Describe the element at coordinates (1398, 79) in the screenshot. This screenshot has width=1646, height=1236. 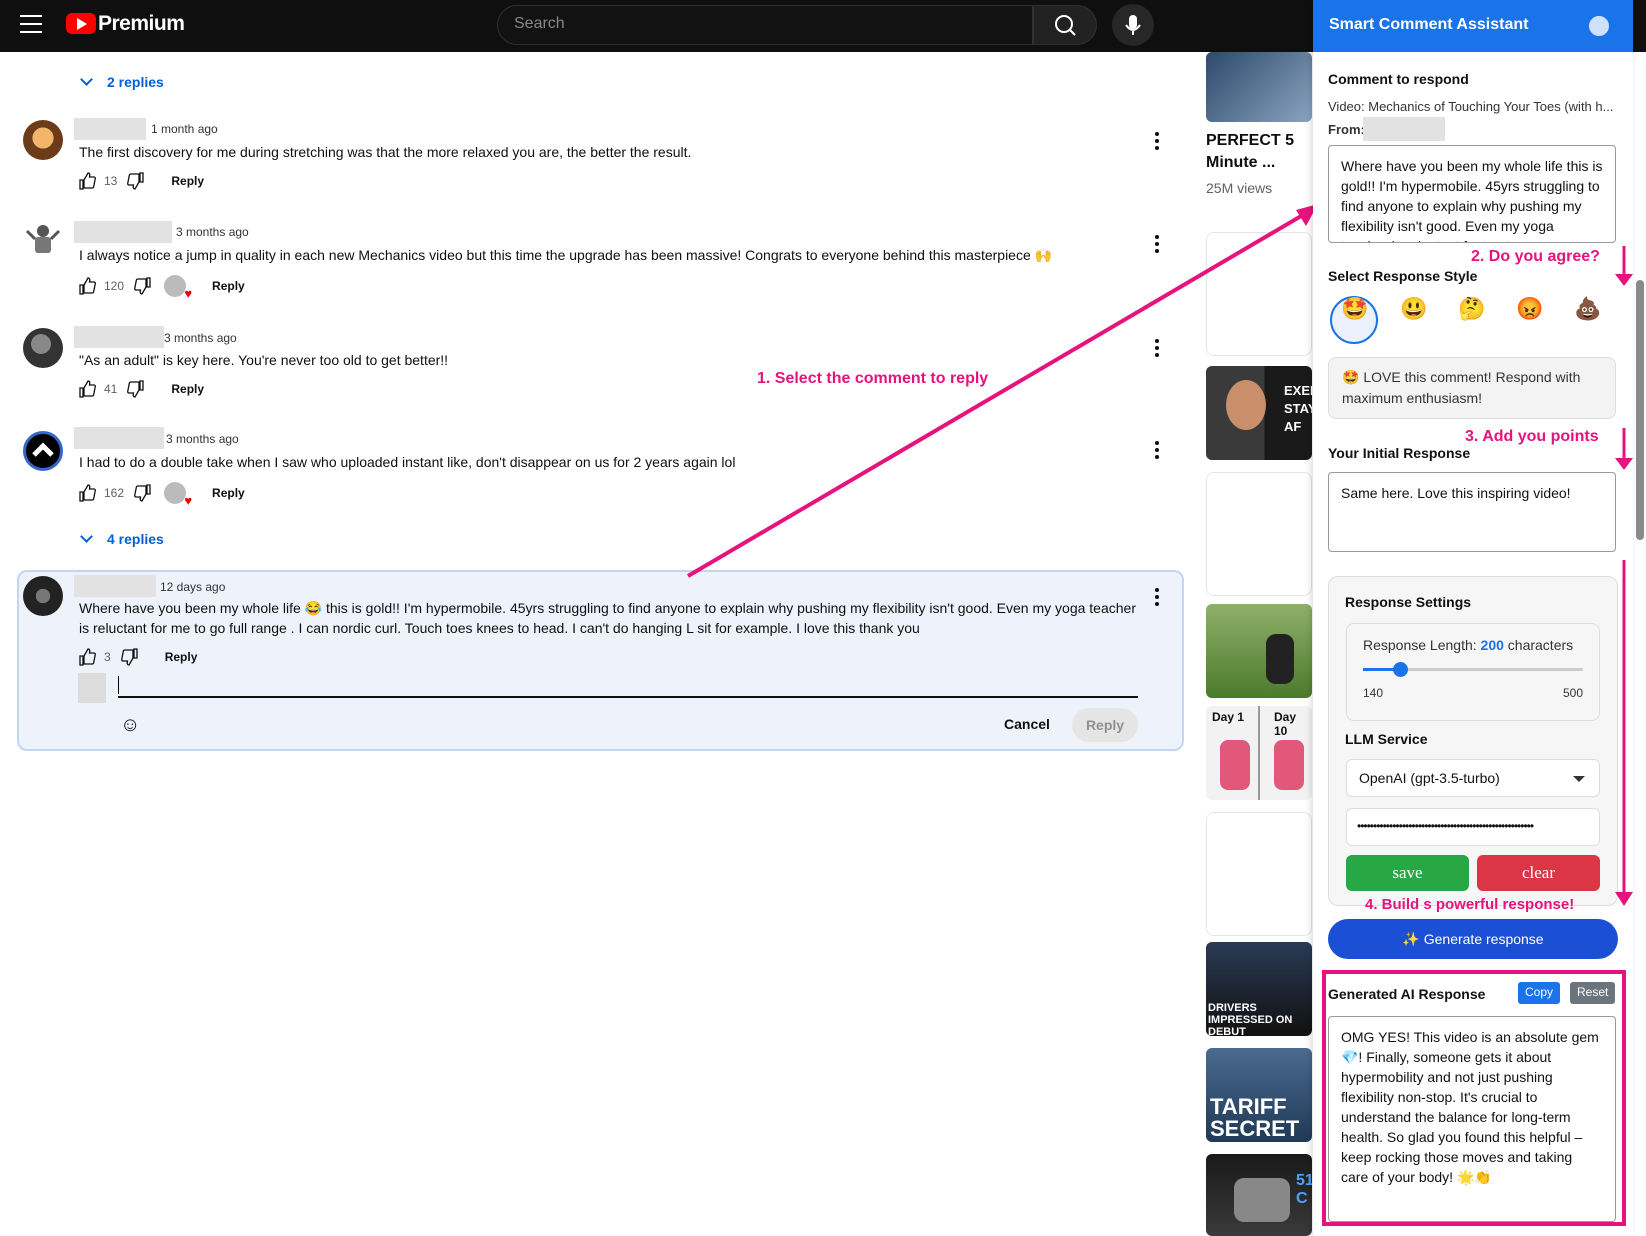
I see `comment-to-respond-label: Comment to respond` at that location.